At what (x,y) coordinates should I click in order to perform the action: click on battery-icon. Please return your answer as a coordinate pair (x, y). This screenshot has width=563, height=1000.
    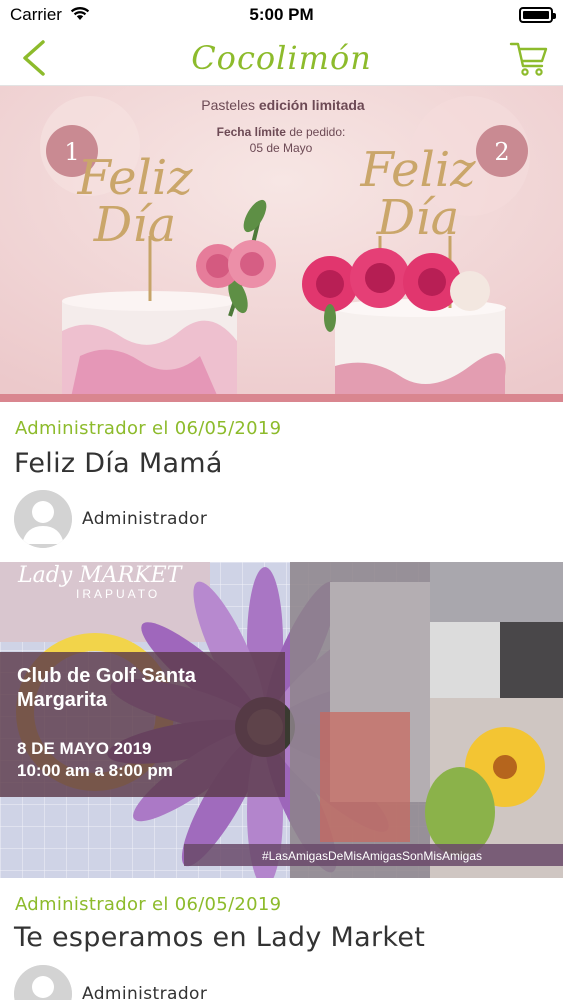
    Looking at the image, I should click on (537, 15).